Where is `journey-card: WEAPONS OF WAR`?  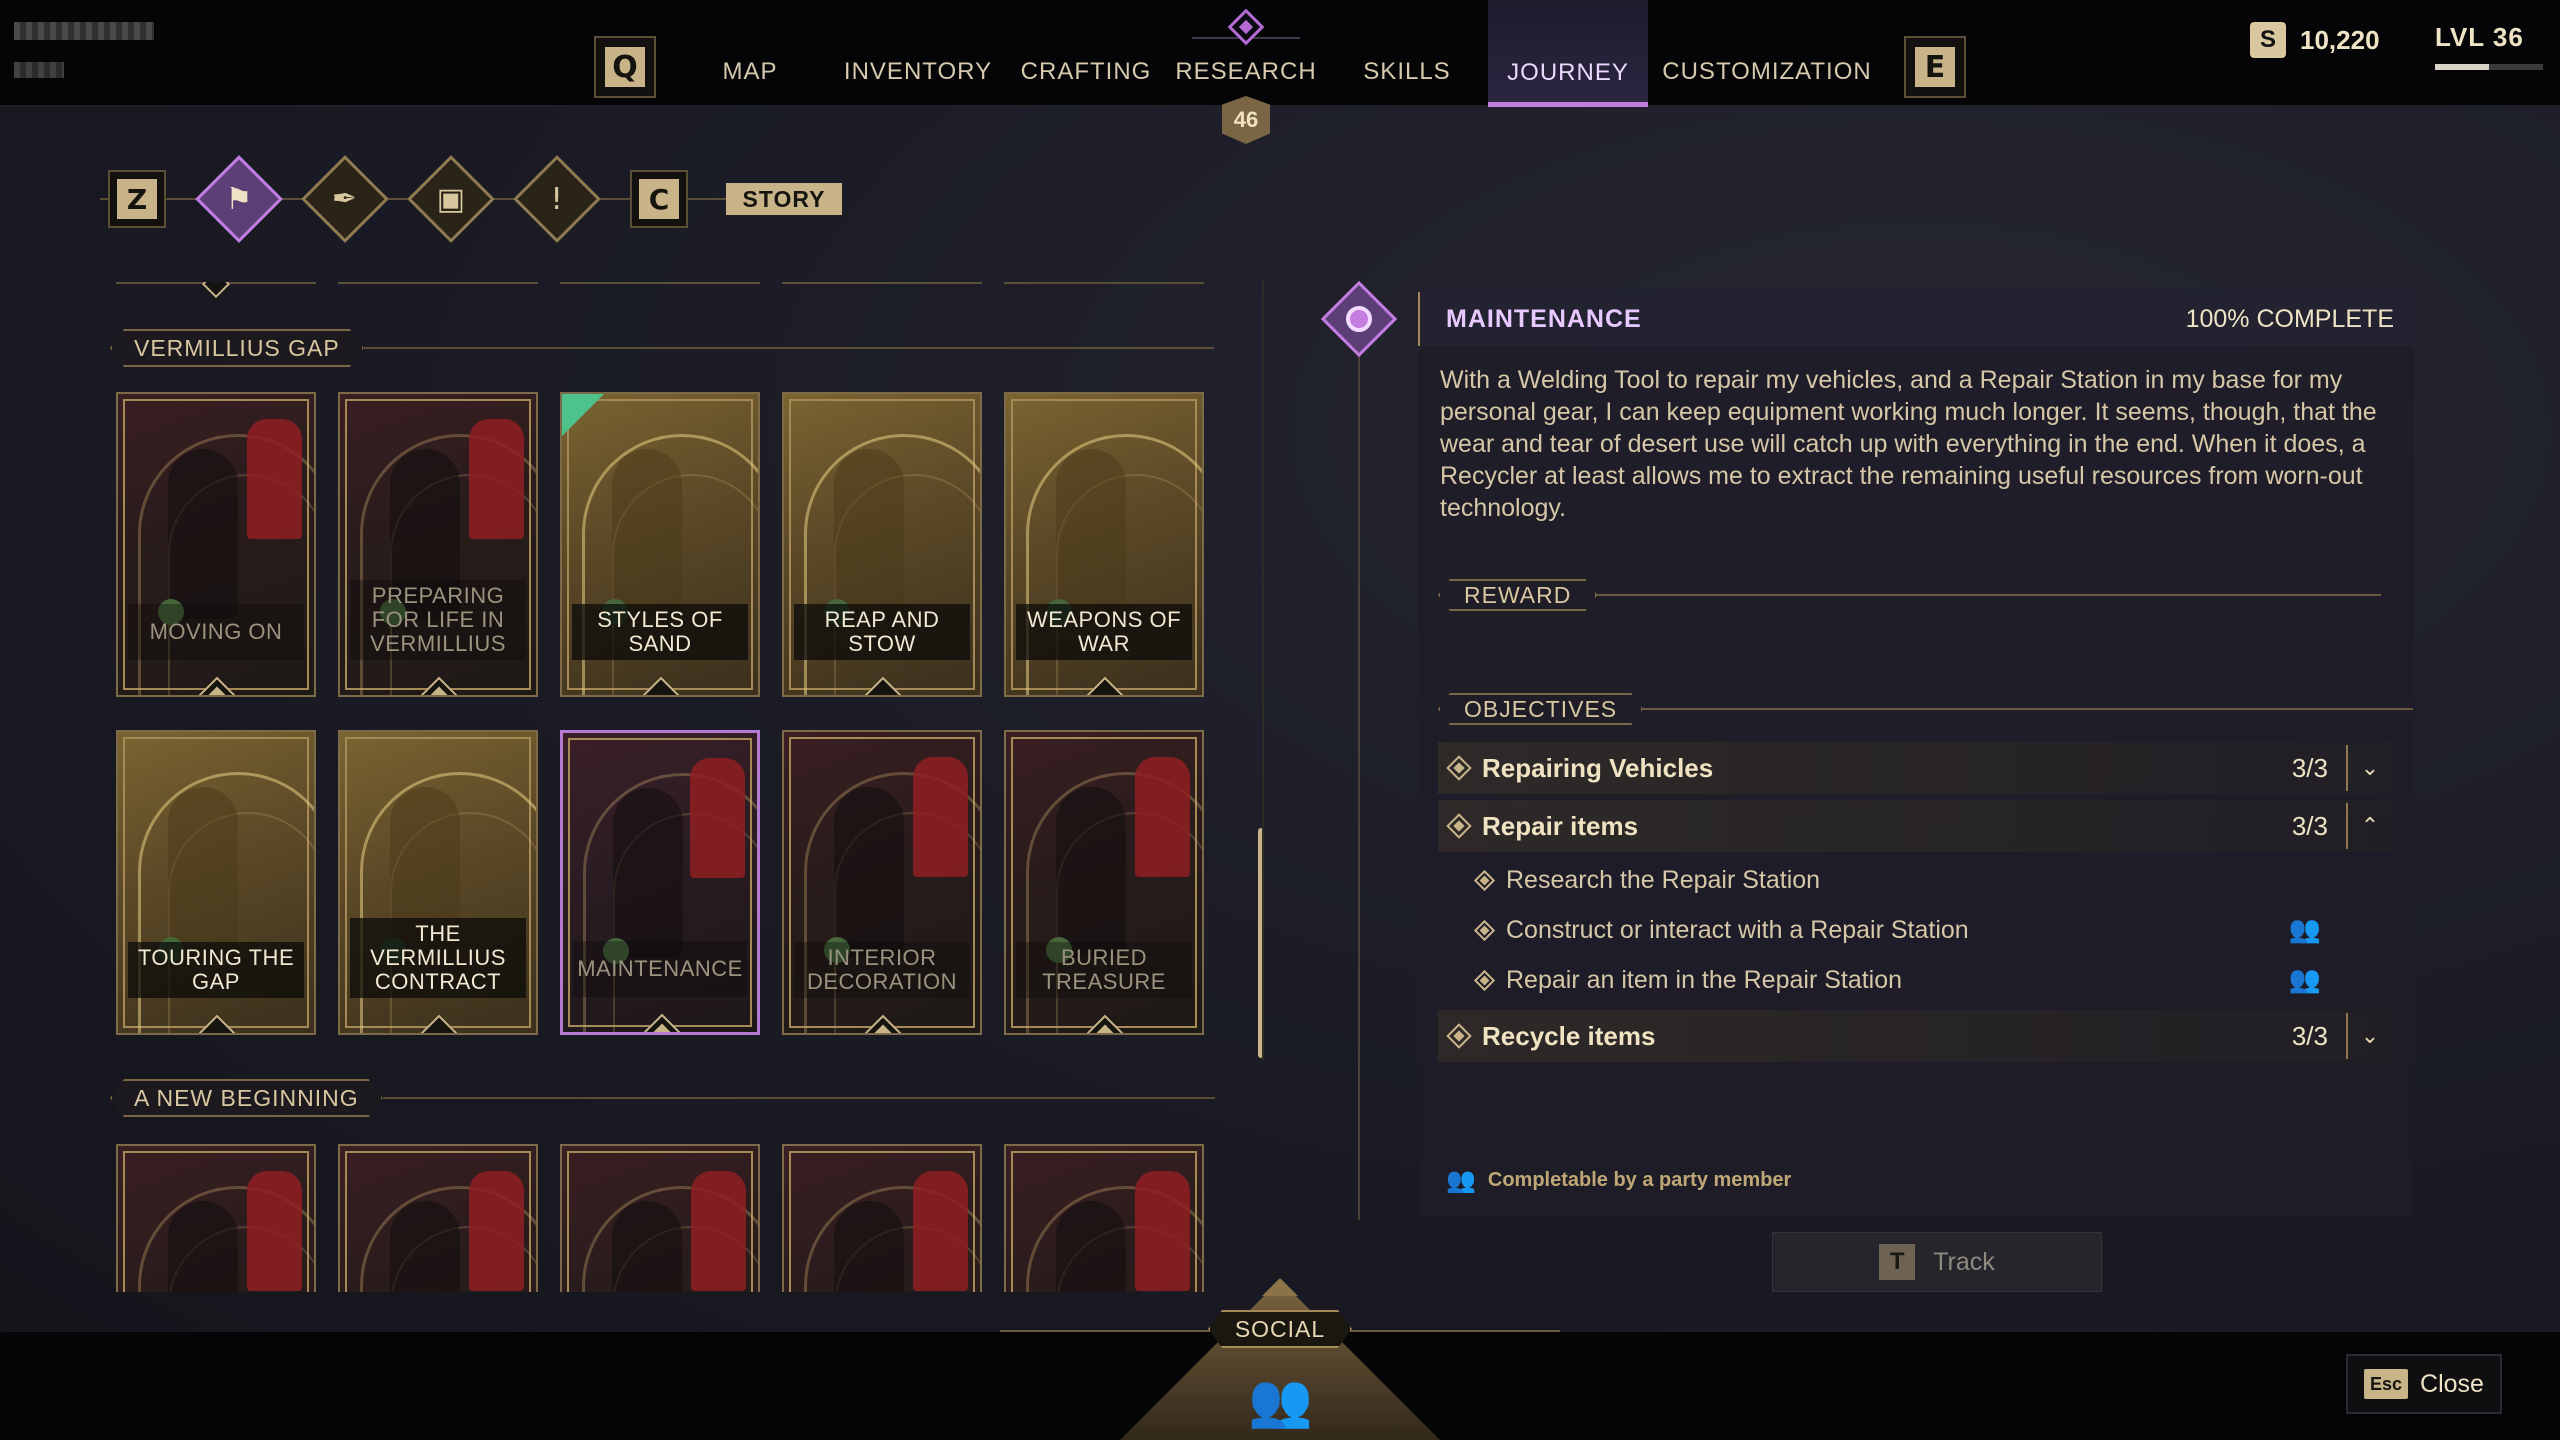 journey-card: WEAPONS OF WAR is located at coordinates (1104, 544).